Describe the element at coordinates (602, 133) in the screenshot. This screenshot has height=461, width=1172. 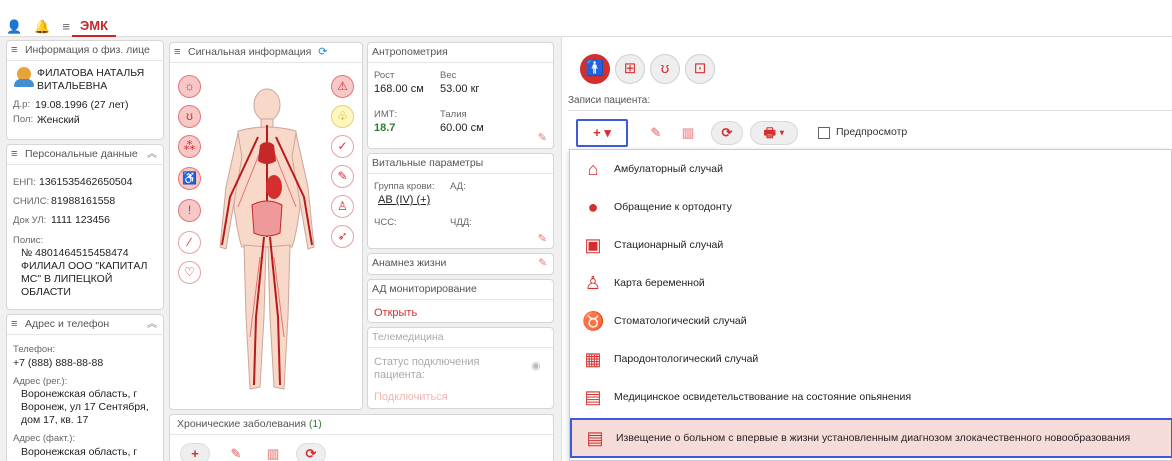
I see `add-dropdown-button: + ▾` at that location.